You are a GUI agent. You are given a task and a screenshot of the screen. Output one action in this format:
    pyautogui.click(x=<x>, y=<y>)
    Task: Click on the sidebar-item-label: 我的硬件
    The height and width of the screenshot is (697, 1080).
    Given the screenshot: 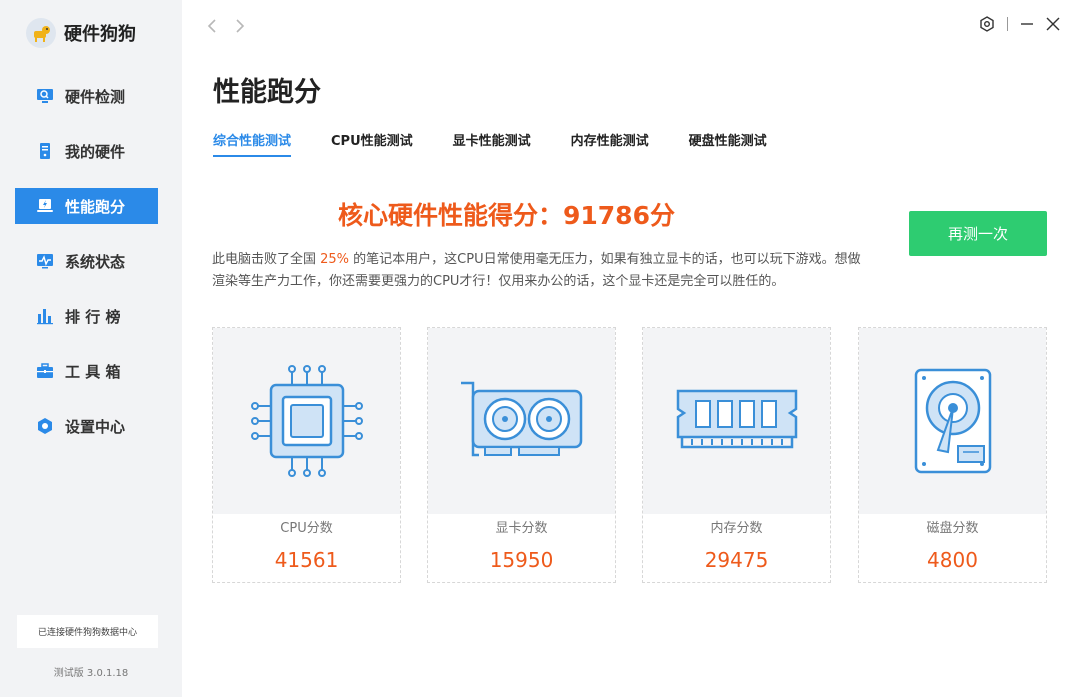 What is the action you would take?
    pyautogui.click(x=95, y=151)
    